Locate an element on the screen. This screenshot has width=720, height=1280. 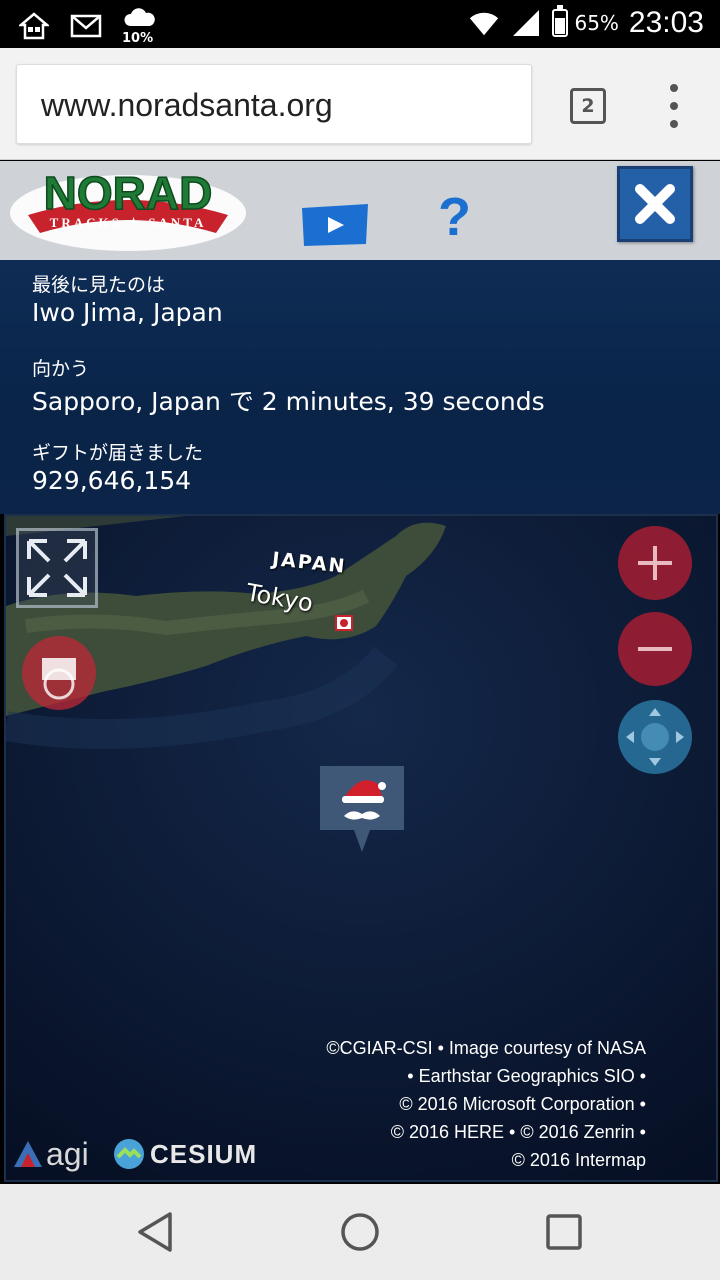
clock: 23:03 is located at coordinates (666, 22).